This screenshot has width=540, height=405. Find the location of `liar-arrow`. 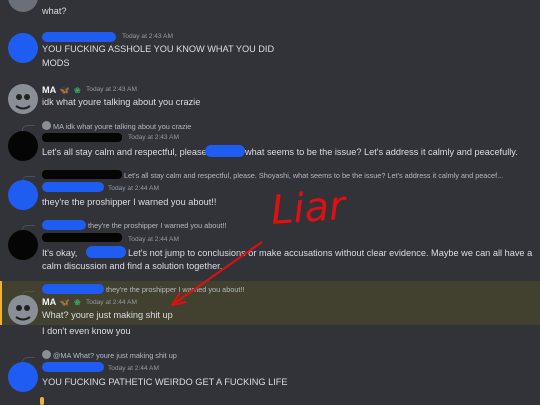

liar-arrow is located at coordinates (217, 273).